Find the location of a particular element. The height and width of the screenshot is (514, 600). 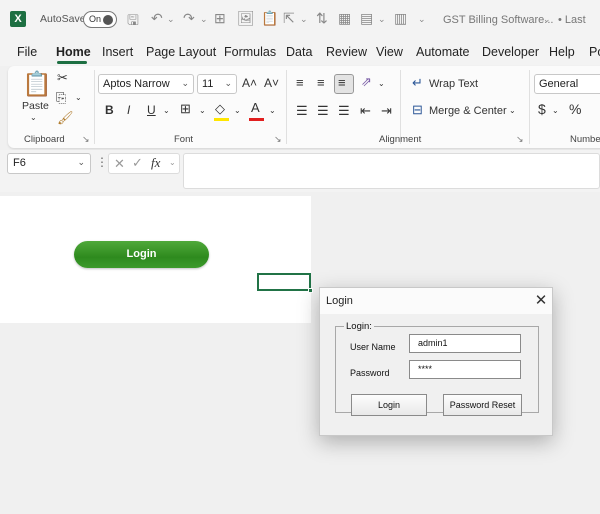

wrap-text-icon: ↵ is located at coordinates (417, 83).